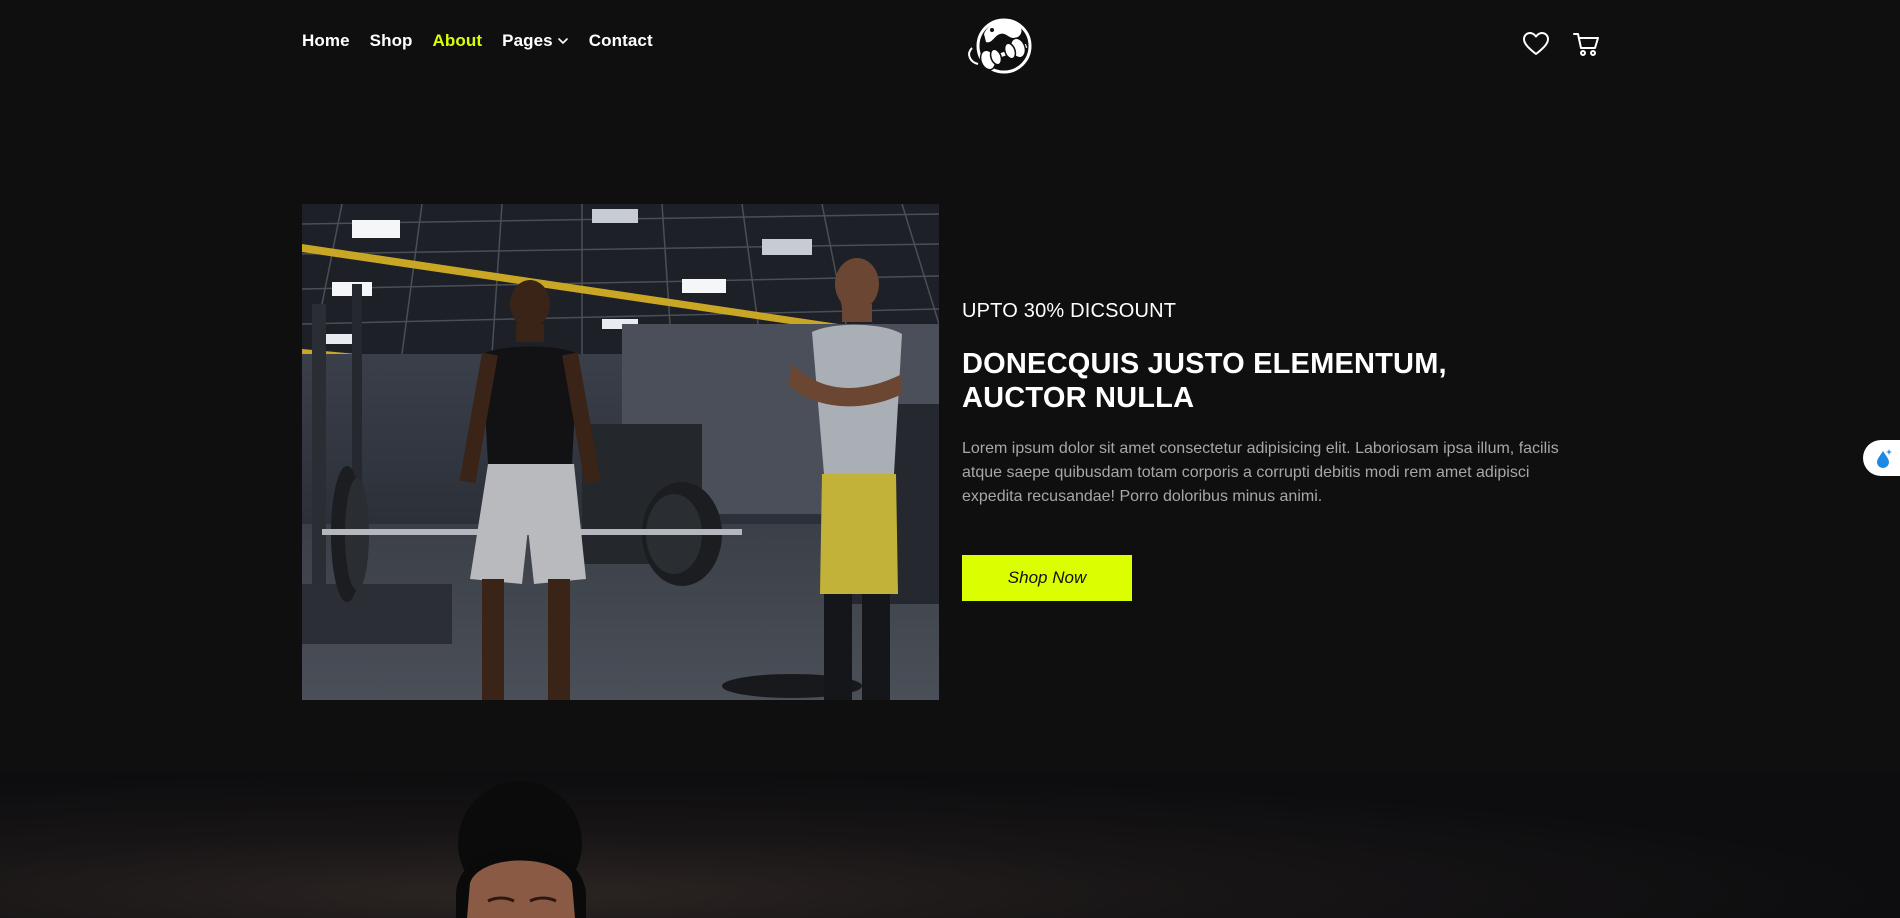 The height and width of the screenshot is (918, 1900). What do you see at coordinates (1561, 44) in the screenshot?
I see `header-actions` at bounding box center [1561, 44].